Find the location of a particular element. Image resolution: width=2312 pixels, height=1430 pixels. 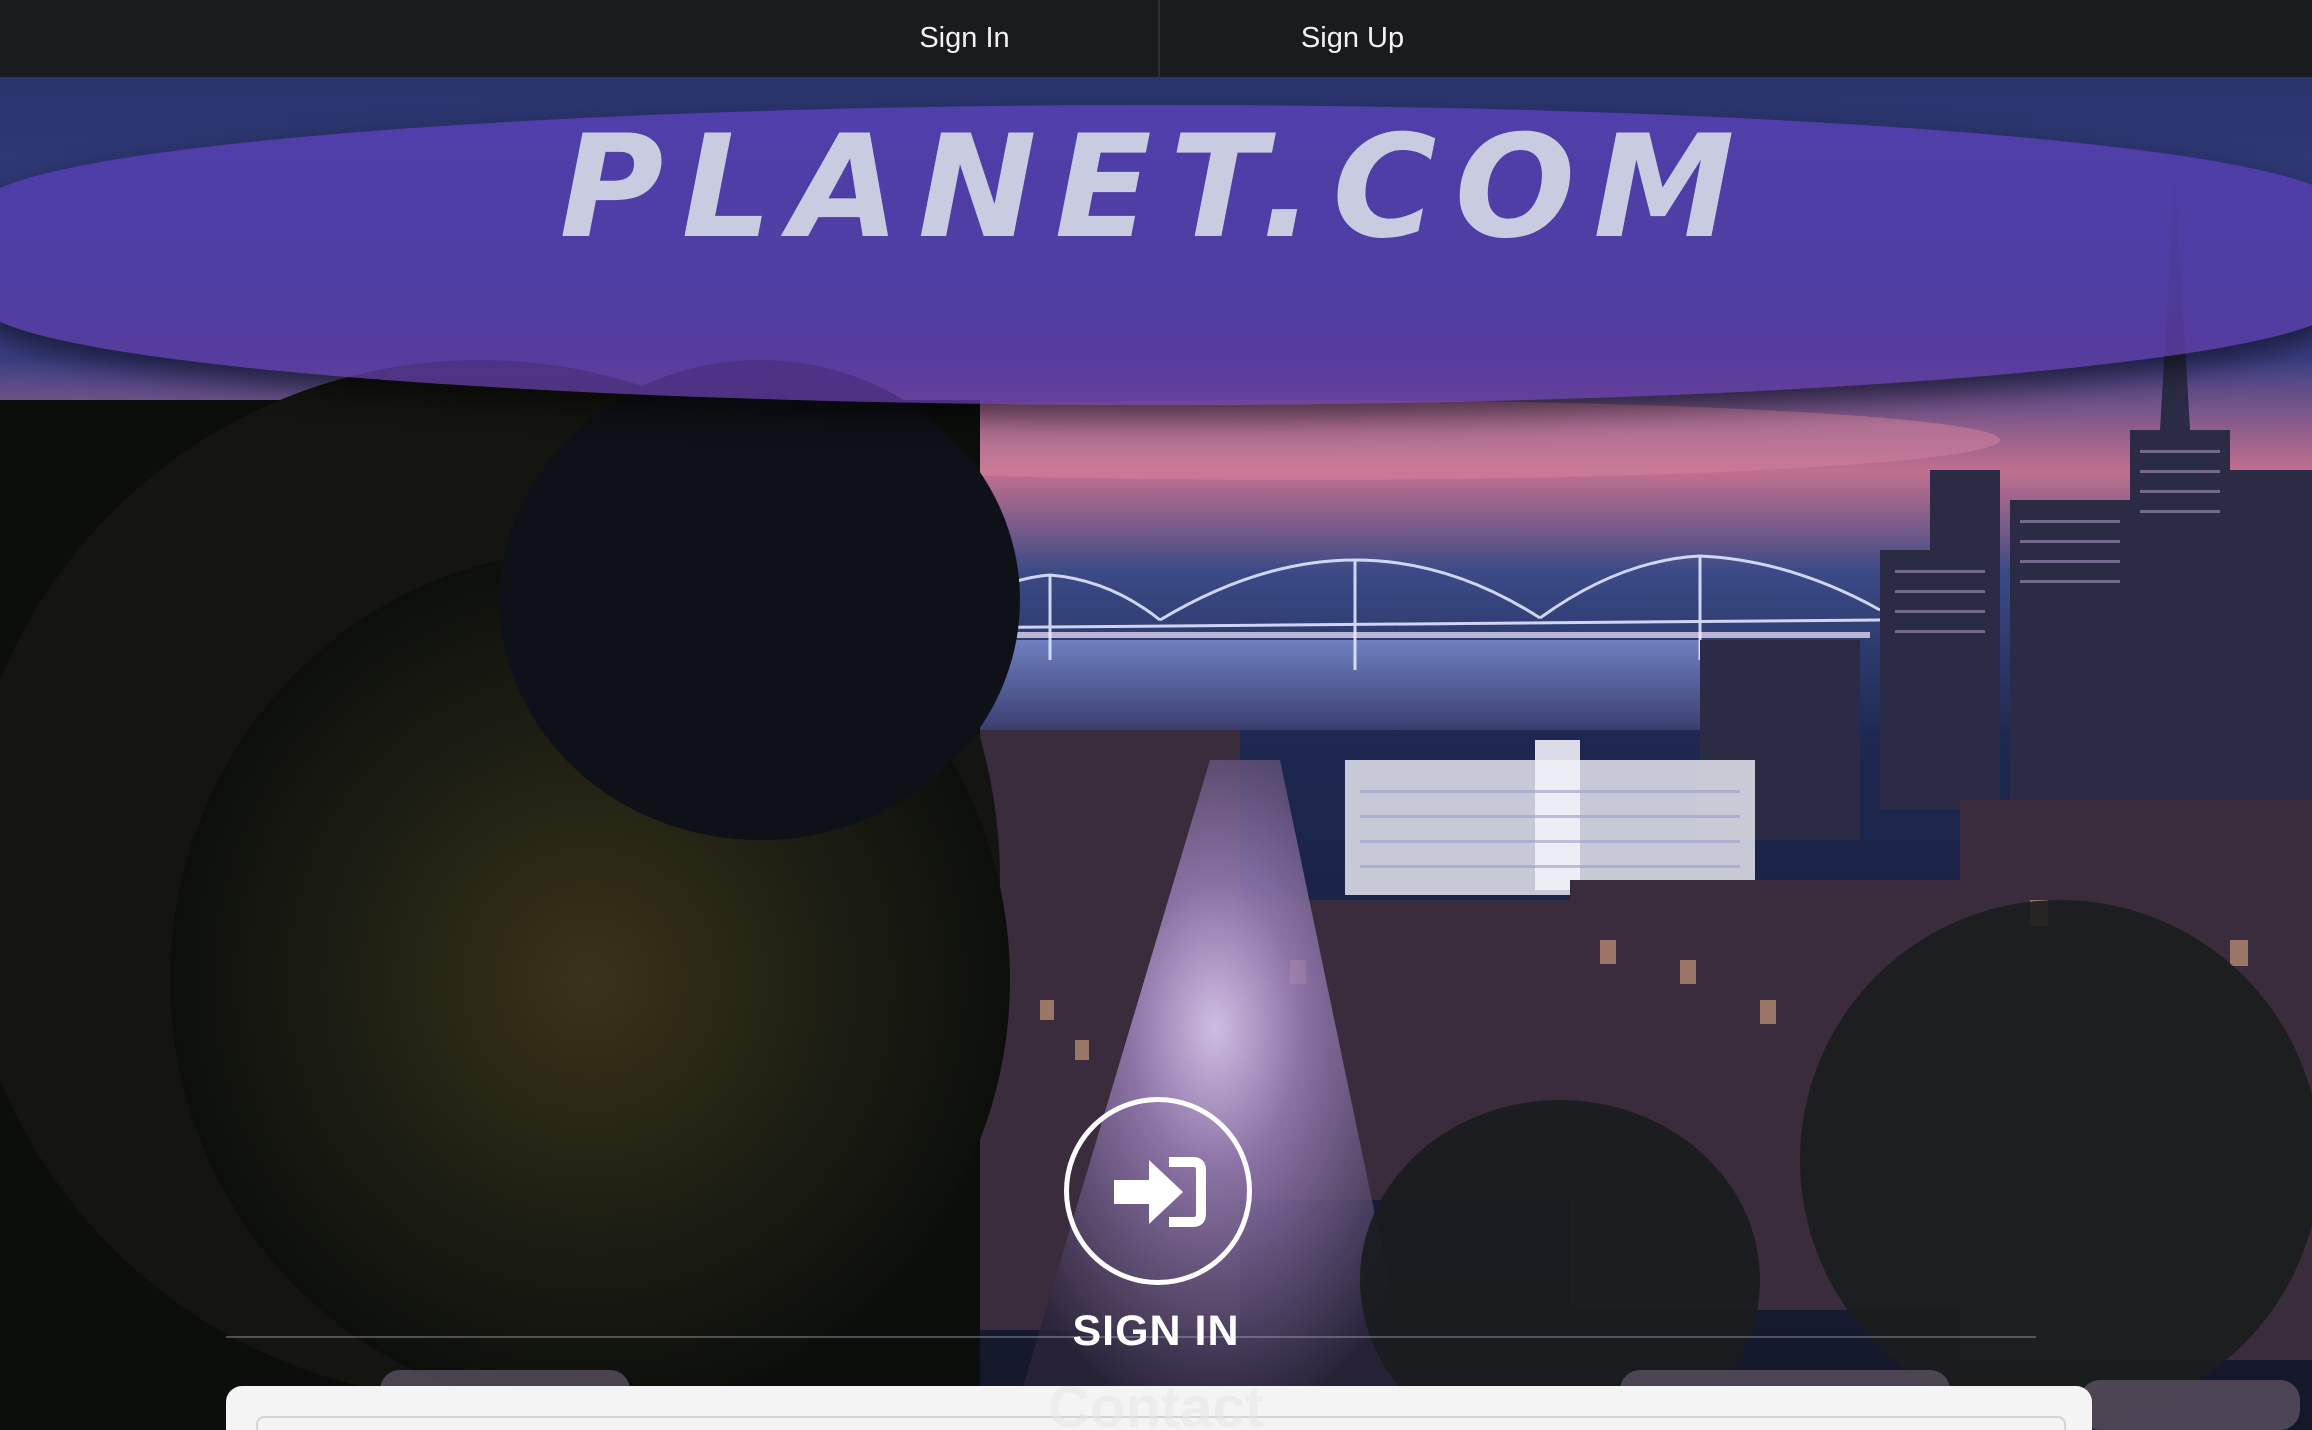

sign-in-label: SIGN IN is located at coordinates (1156, 1331).